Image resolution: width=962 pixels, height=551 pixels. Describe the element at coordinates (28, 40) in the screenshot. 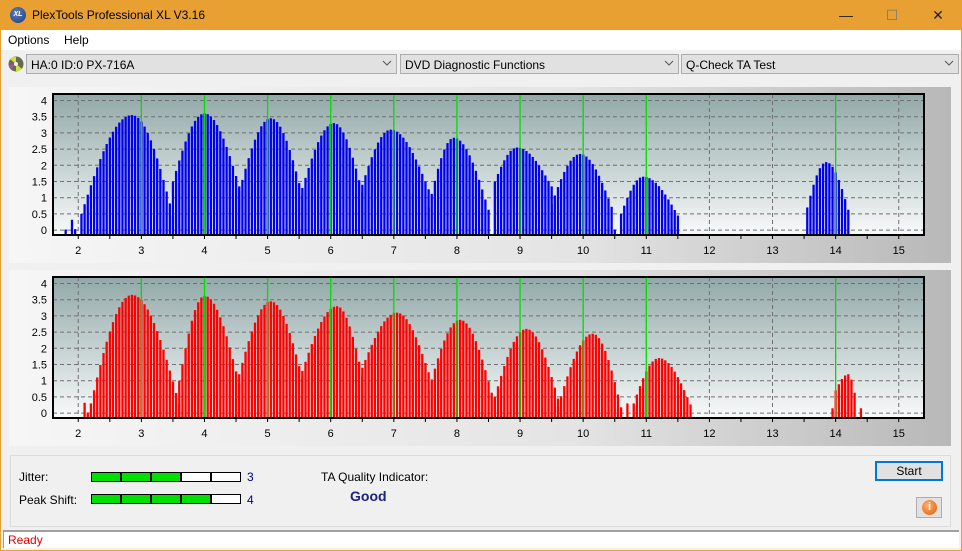

I see `menu-options: Options` at that location.